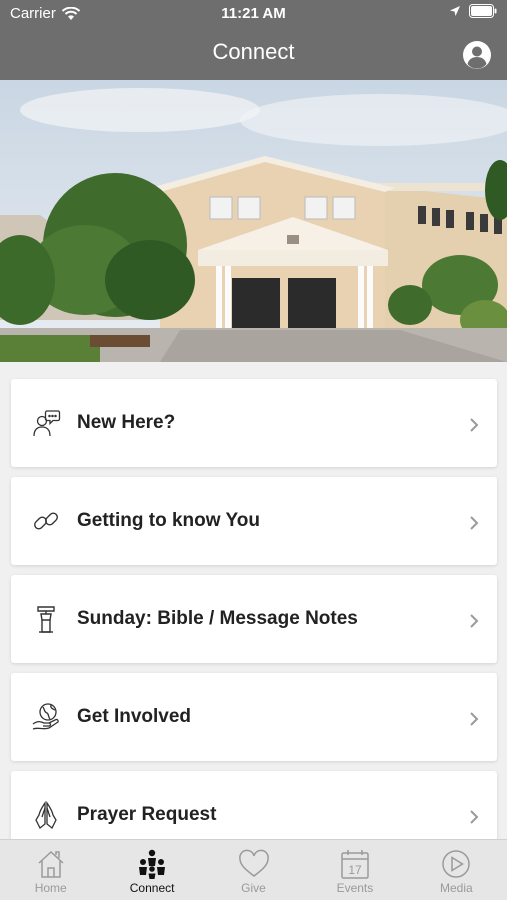  I want to click on menu-item-getting-to-know-you: Getting to know You, so click(254, 521).